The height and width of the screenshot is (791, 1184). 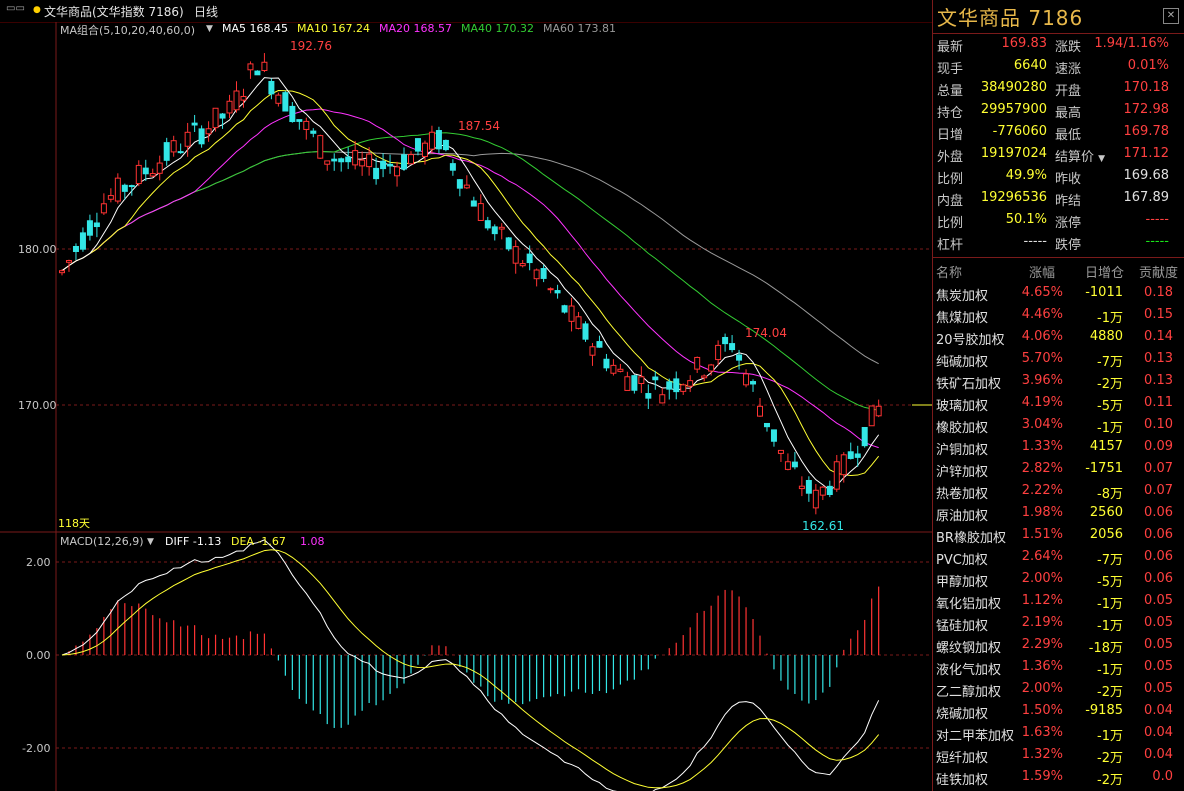 I want to click on contribution: 0.05, so click(x=1158, y=600).